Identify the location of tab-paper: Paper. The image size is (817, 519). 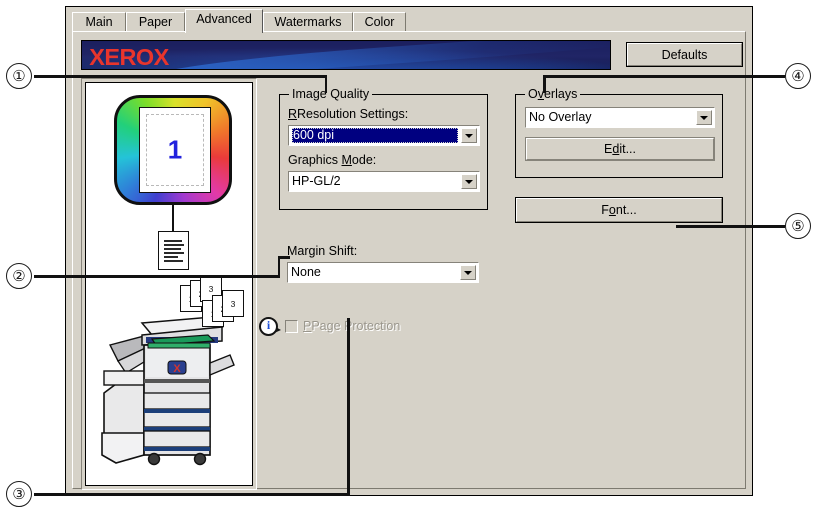
(155, 21).